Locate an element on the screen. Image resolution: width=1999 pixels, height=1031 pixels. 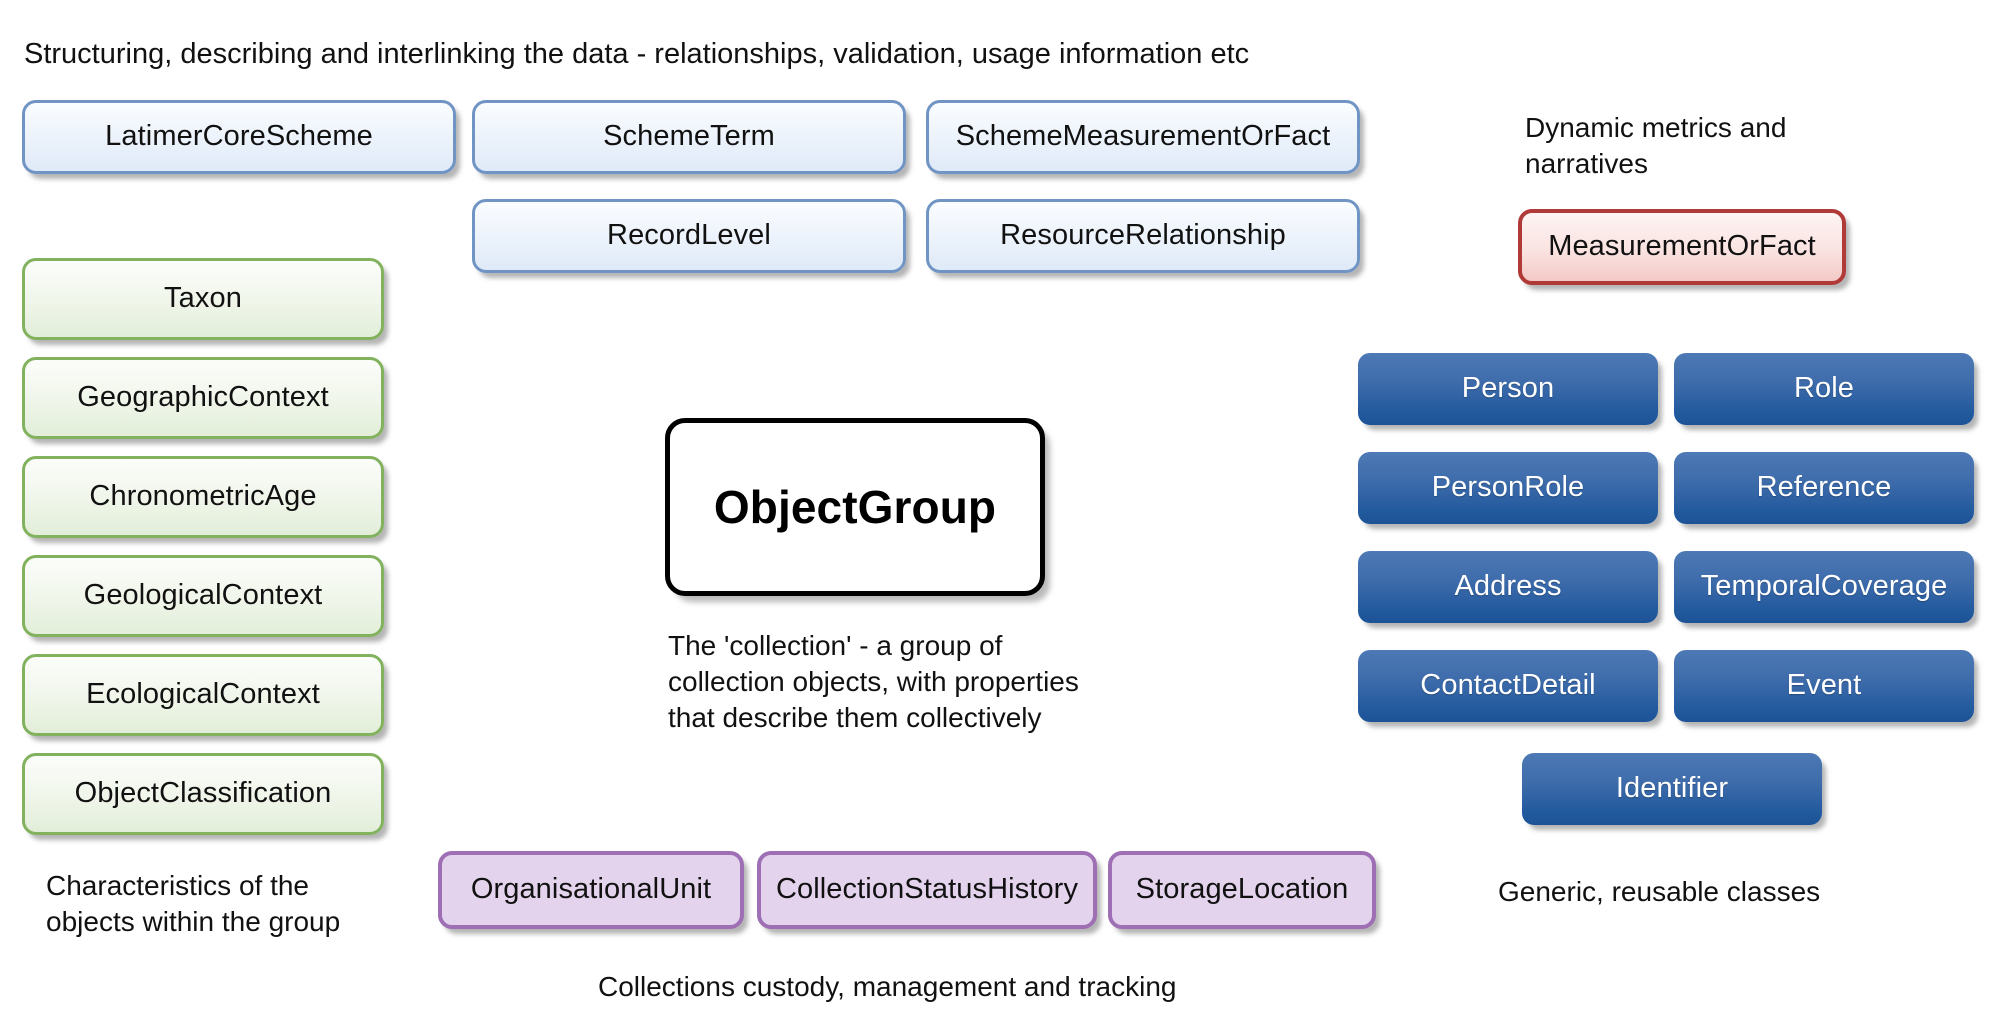
node-geographic-context: GeographicContext is located at coordinates (203, 398).